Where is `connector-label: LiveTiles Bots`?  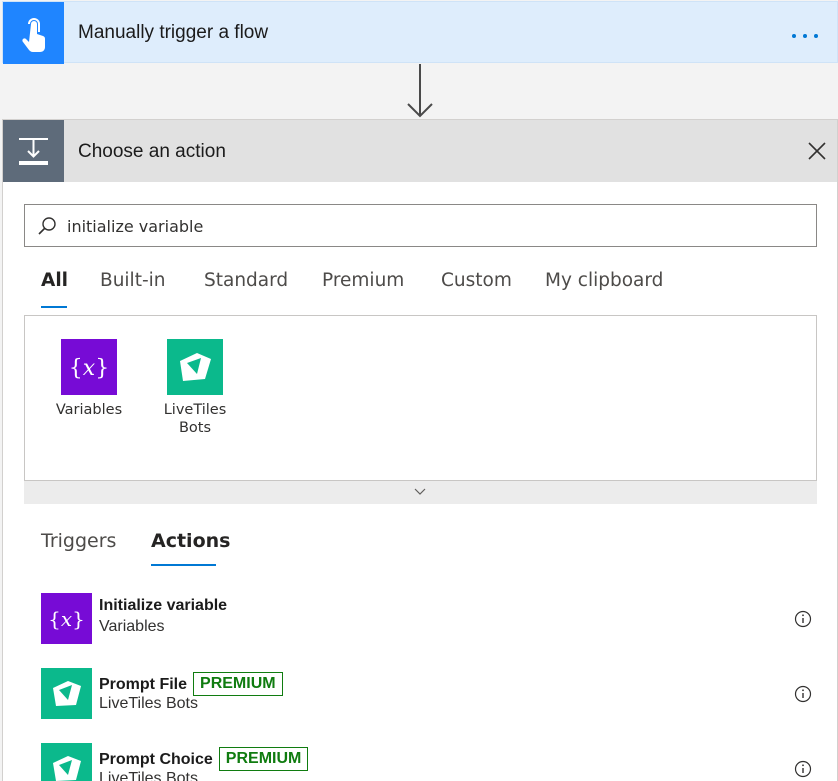
connector-label: LiveTiles Bots is located at coordinates (195, 419).